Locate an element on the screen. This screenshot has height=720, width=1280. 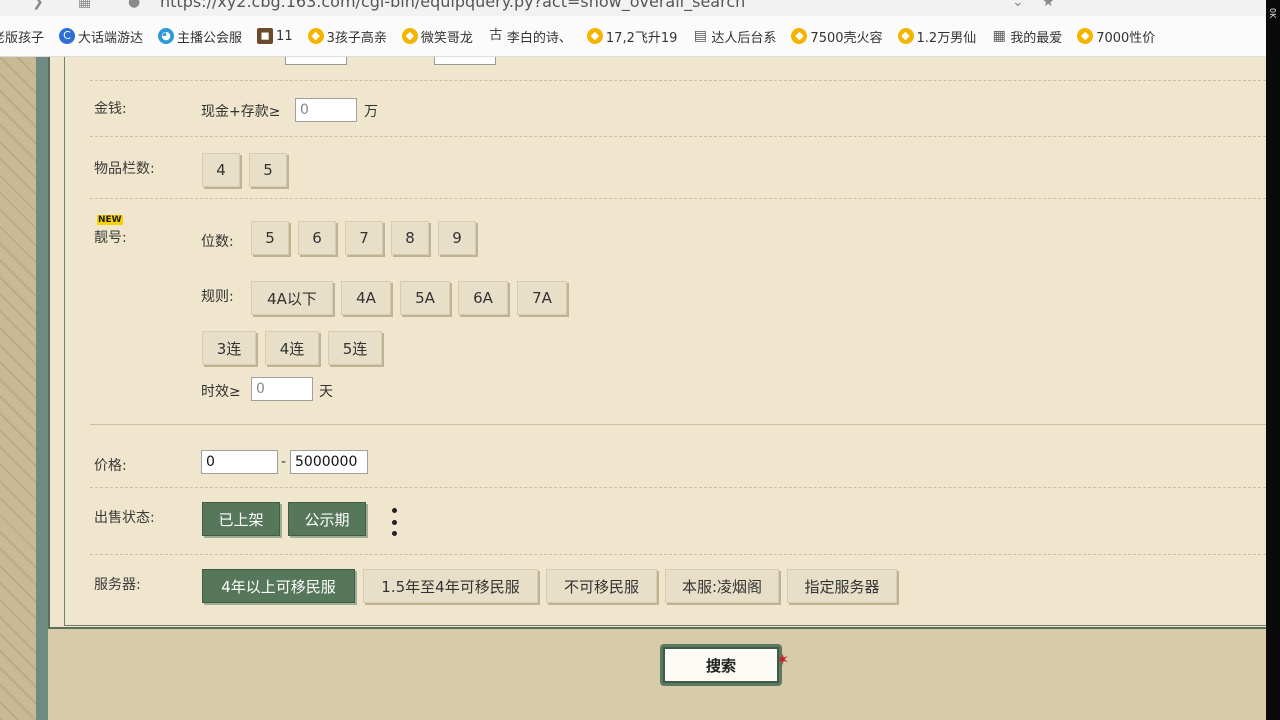
bookmark-item: ▦ 我的最爱 is located at coordinates (1027, 36).